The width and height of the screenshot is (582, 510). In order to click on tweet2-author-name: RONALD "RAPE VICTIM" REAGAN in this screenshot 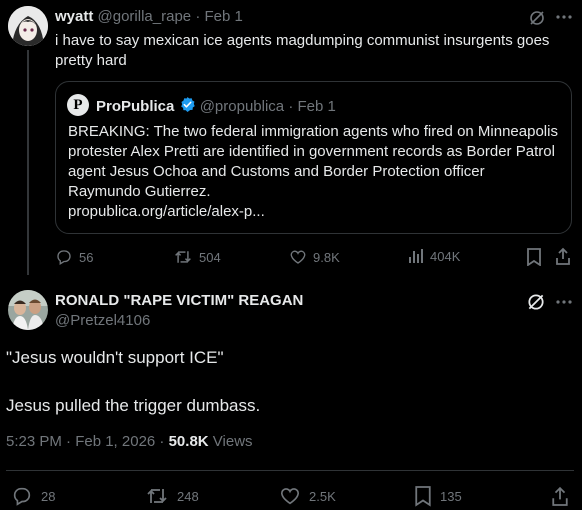, I will do `click(179, 300)`.